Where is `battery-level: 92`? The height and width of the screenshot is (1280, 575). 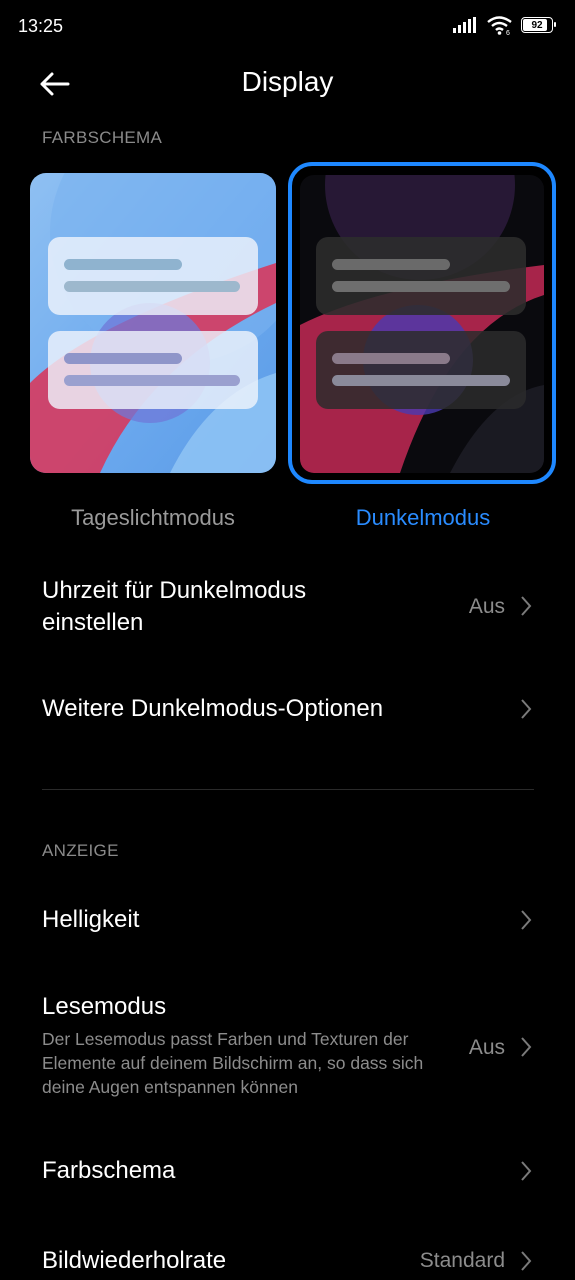 battery-level: 92 is located at coordinates (537, 25).